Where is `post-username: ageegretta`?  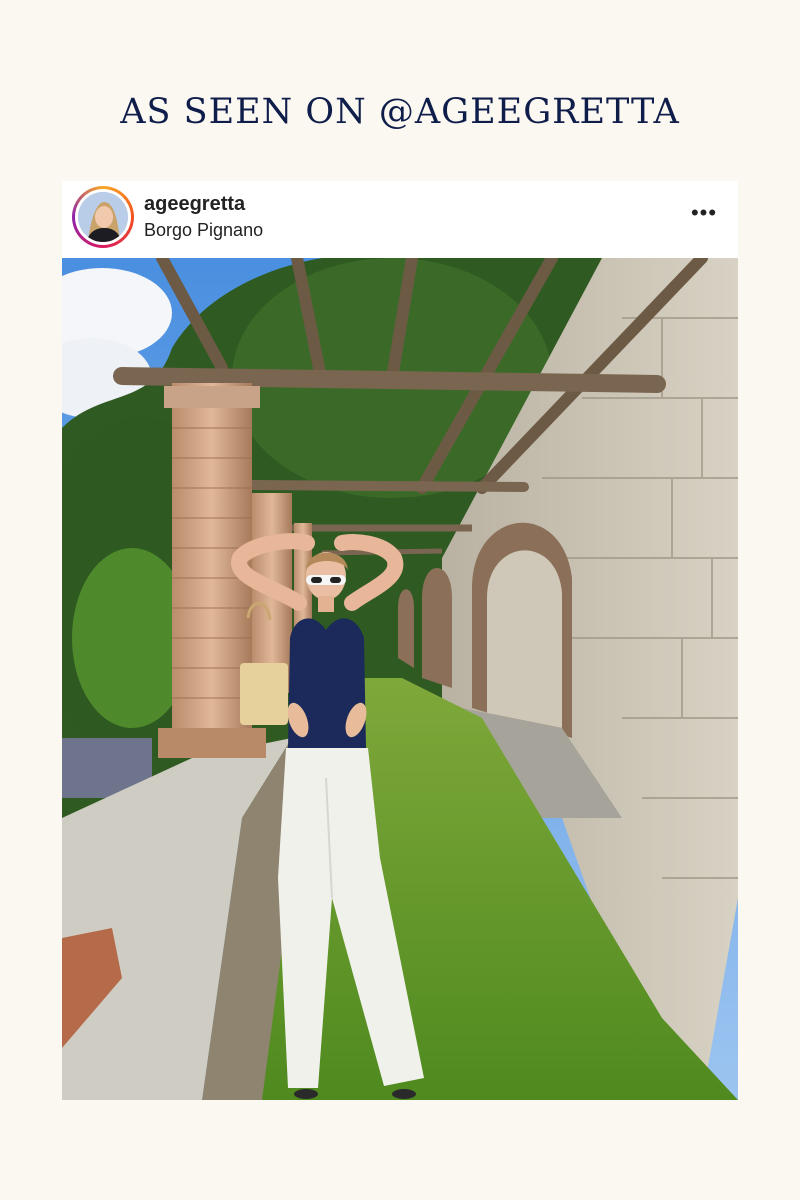
post-username: ageegretta is located at coordinates (194, 204).